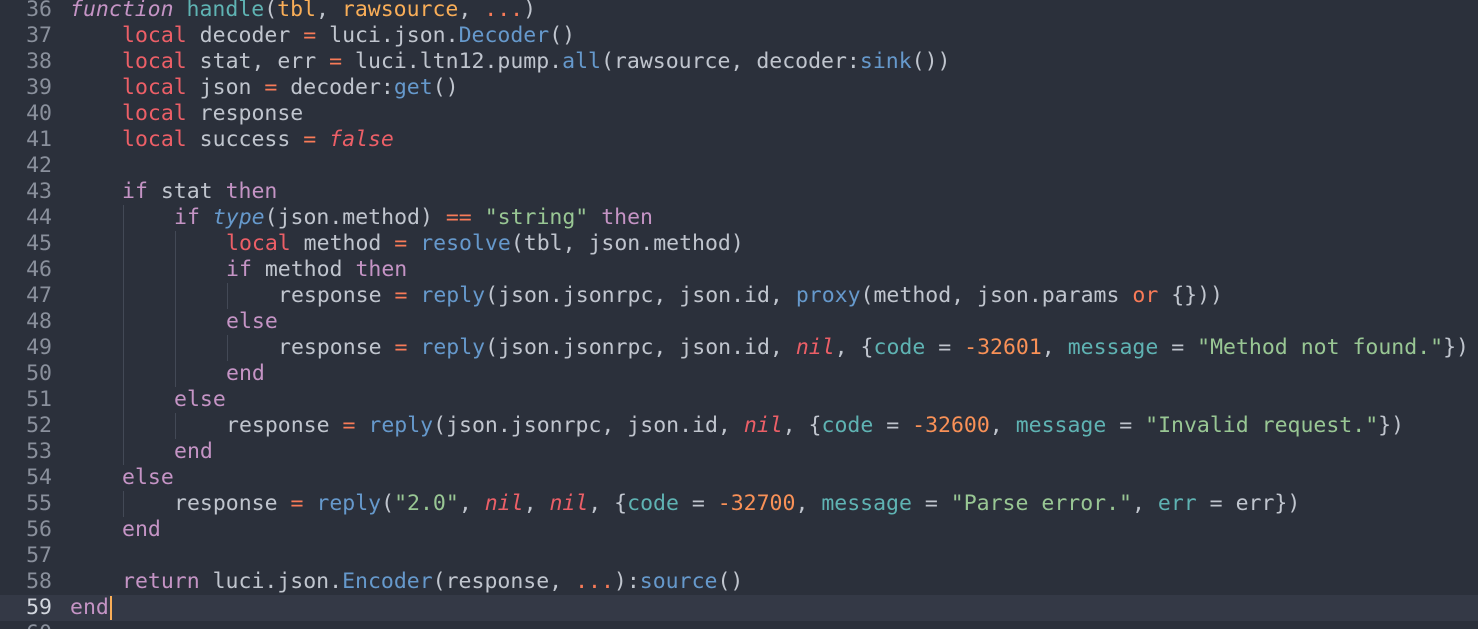  I want to click on code-token: (), so click(730, 581).